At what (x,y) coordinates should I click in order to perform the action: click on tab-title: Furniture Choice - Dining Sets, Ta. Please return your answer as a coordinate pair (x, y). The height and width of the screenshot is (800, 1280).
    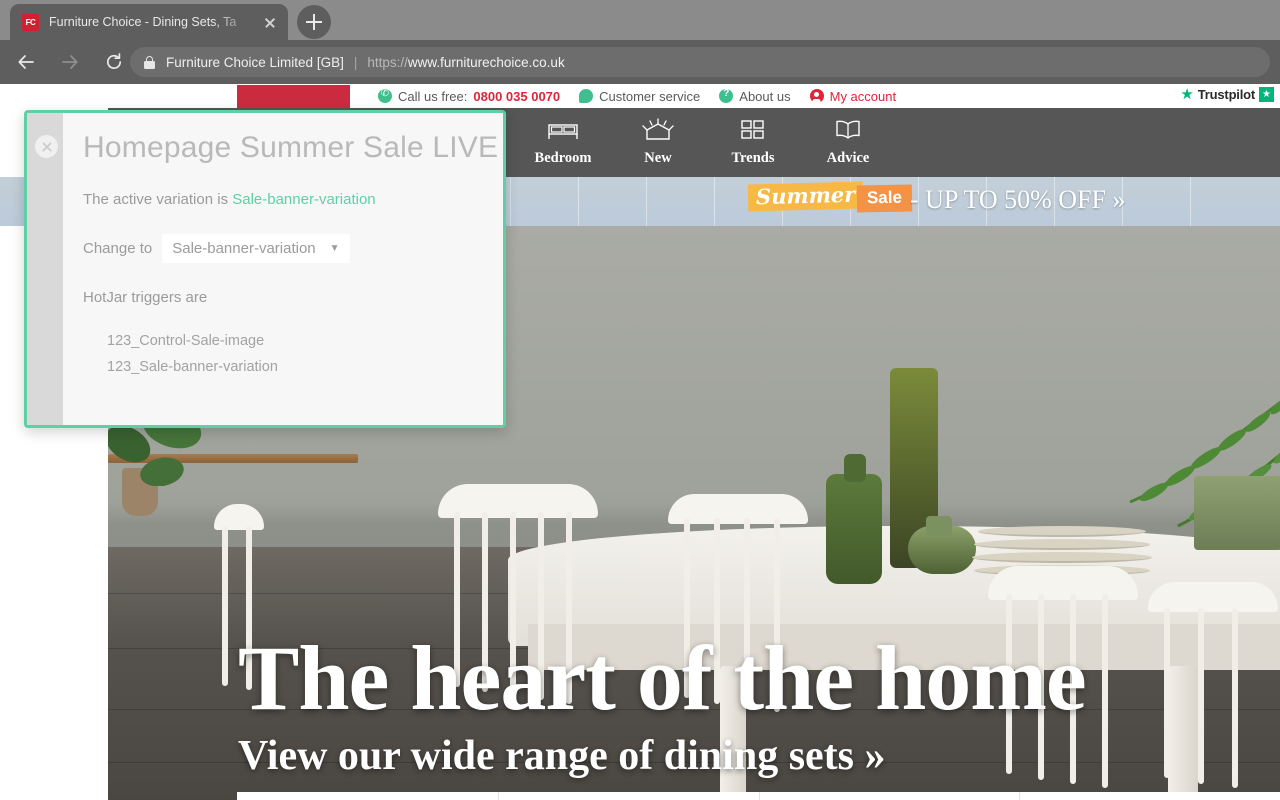
    Looking at the image, I should click on (143, 22).